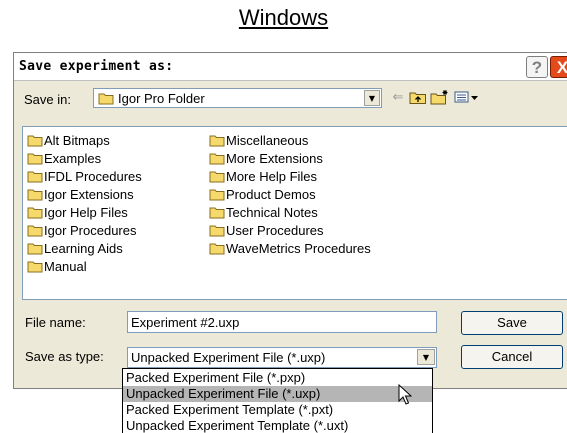 Image resolution: width=567 pixels, height=433 pixels. Describe the element at coordinates (275, 230) in the screenshot. I see `list-item-label: User Procedures` at that location.